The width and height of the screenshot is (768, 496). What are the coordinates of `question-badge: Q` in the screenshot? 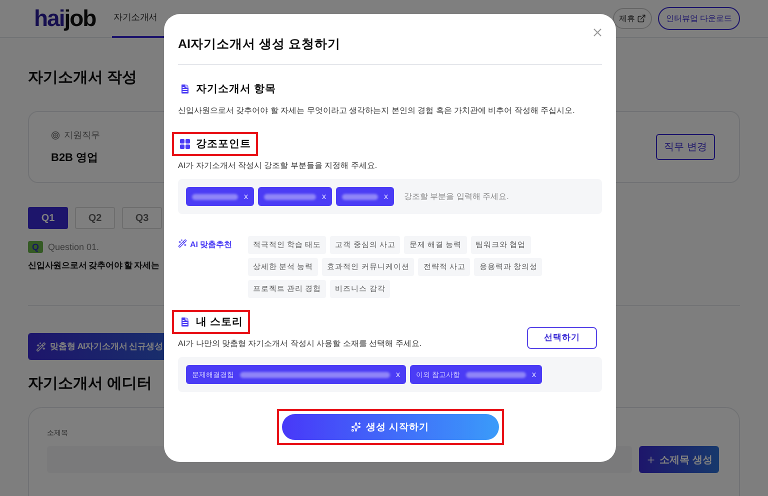 It's located at (36, 247).